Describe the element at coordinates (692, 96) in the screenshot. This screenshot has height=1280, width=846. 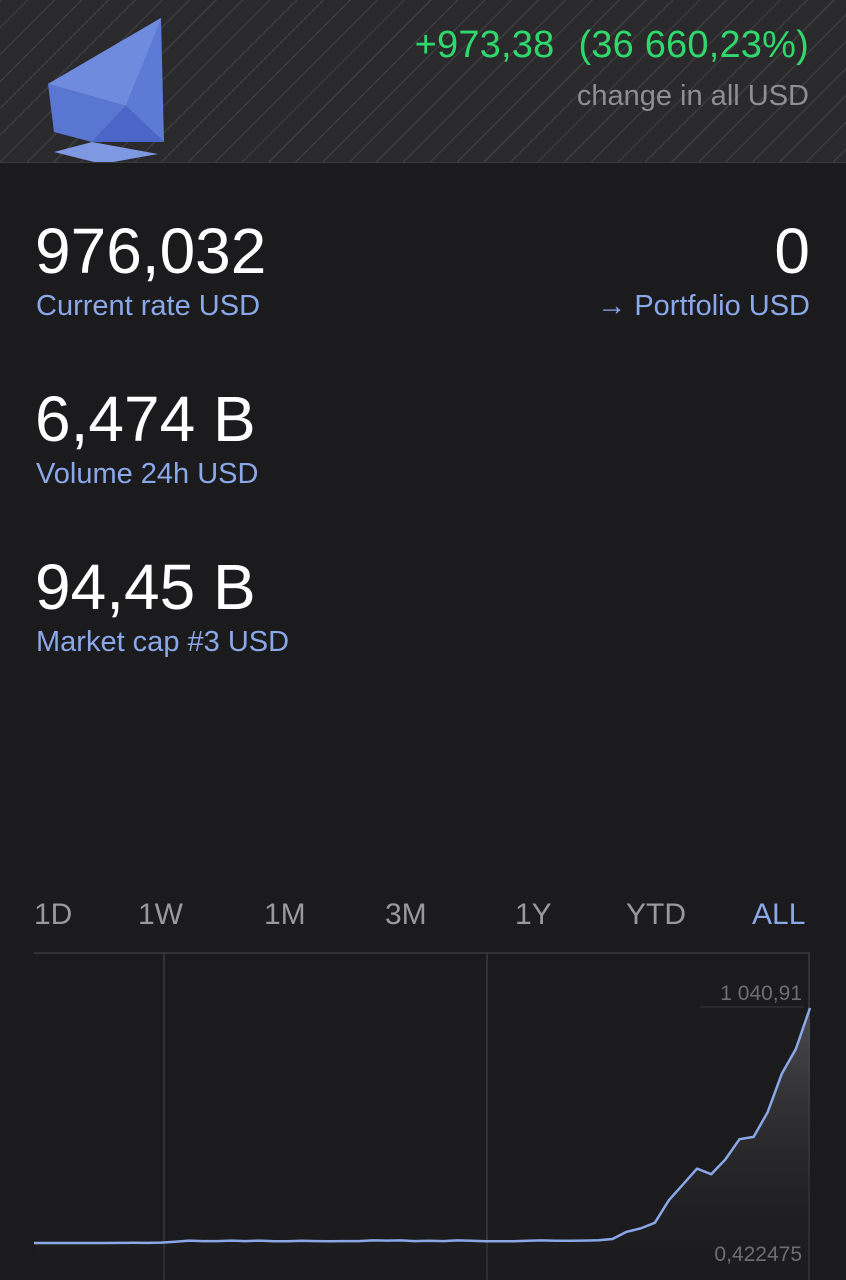
I see `change-caption: change in all USD` at that location.